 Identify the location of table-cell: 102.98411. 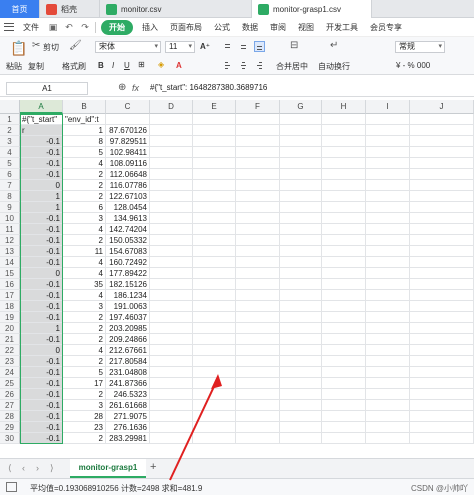
(128, 152).